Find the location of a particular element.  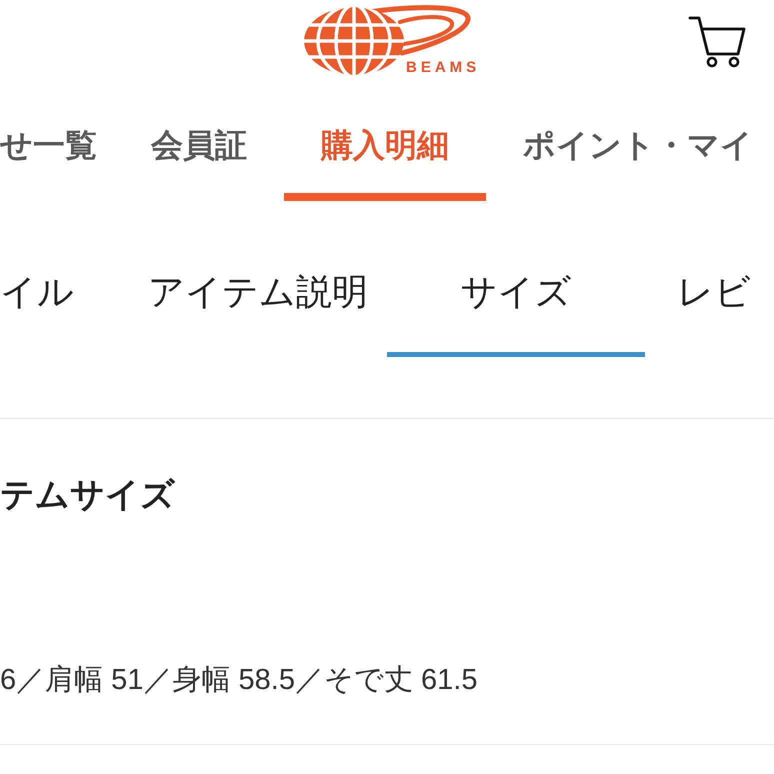

tab: レビ is located at coordinates (709, 279).